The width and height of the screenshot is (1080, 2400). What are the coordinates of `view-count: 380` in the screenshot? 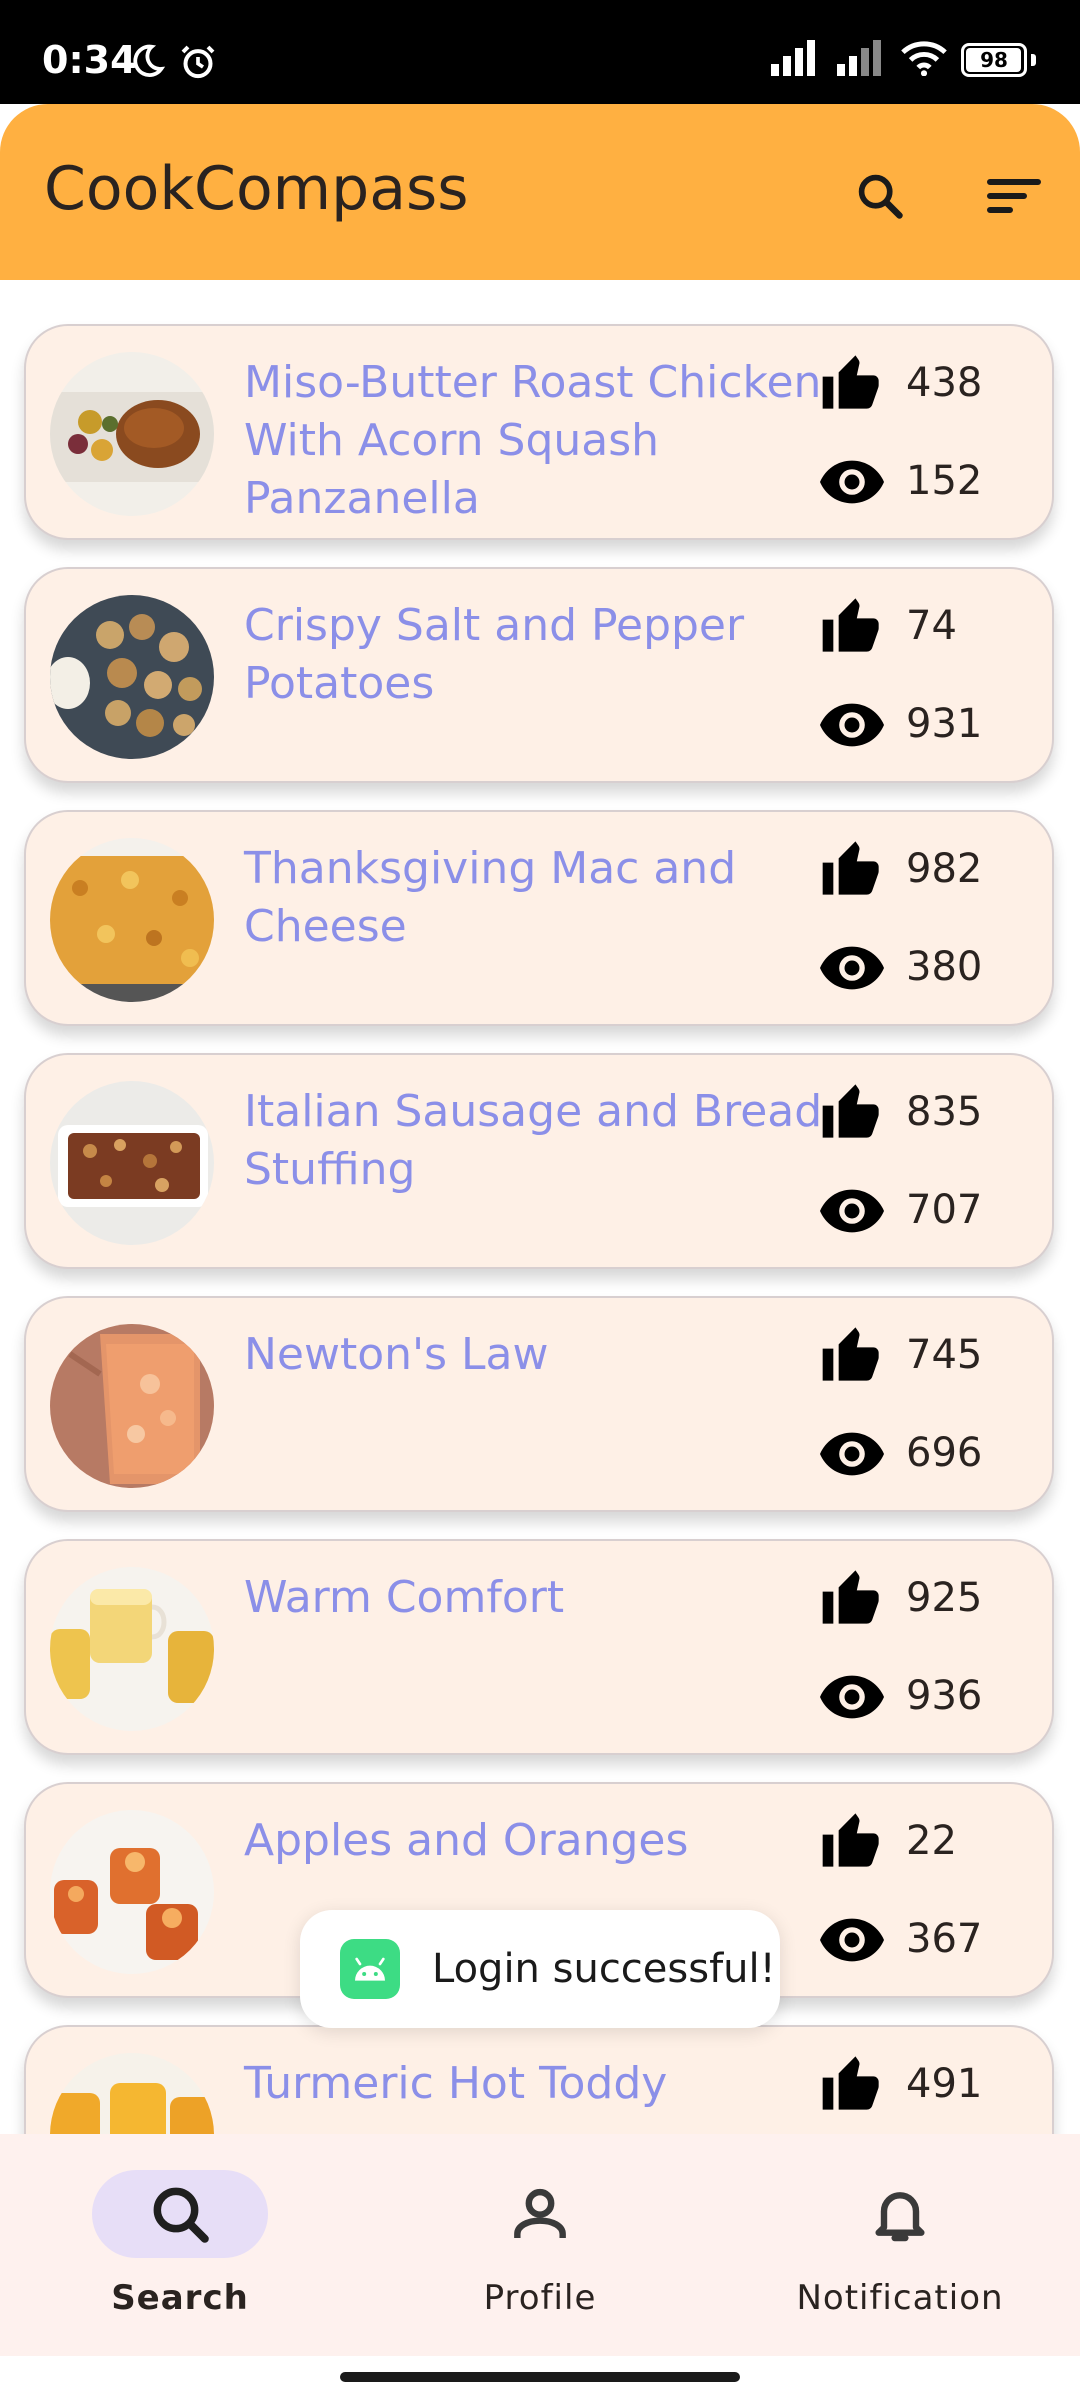 It's located at (944, 967).